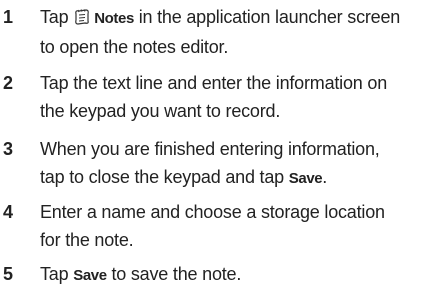  I want to click on step-number: 3, so click(8, 149).